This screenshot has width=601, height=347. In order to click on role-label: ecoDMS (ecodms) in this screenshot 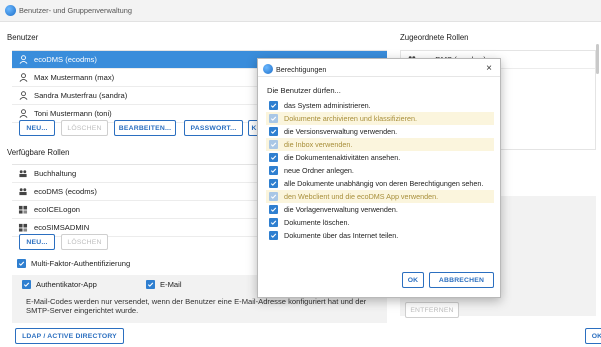, I will do `click(65, 191)`.